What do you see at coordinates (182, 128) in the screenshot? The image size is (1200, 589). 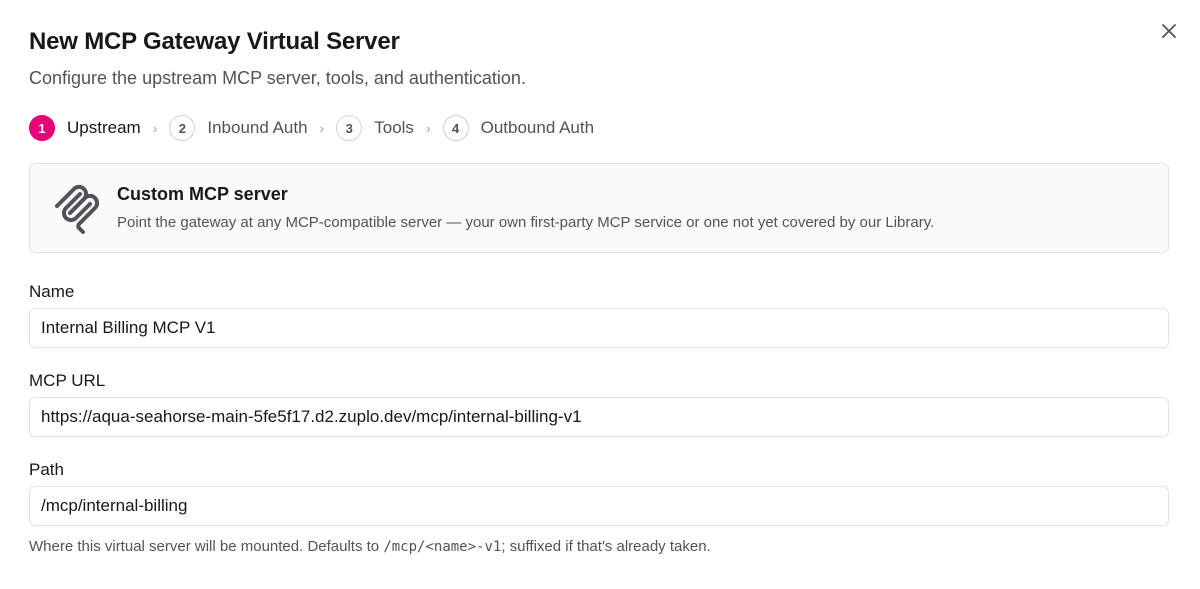 I see `step-number: 2` at bounding box center [182, 128].